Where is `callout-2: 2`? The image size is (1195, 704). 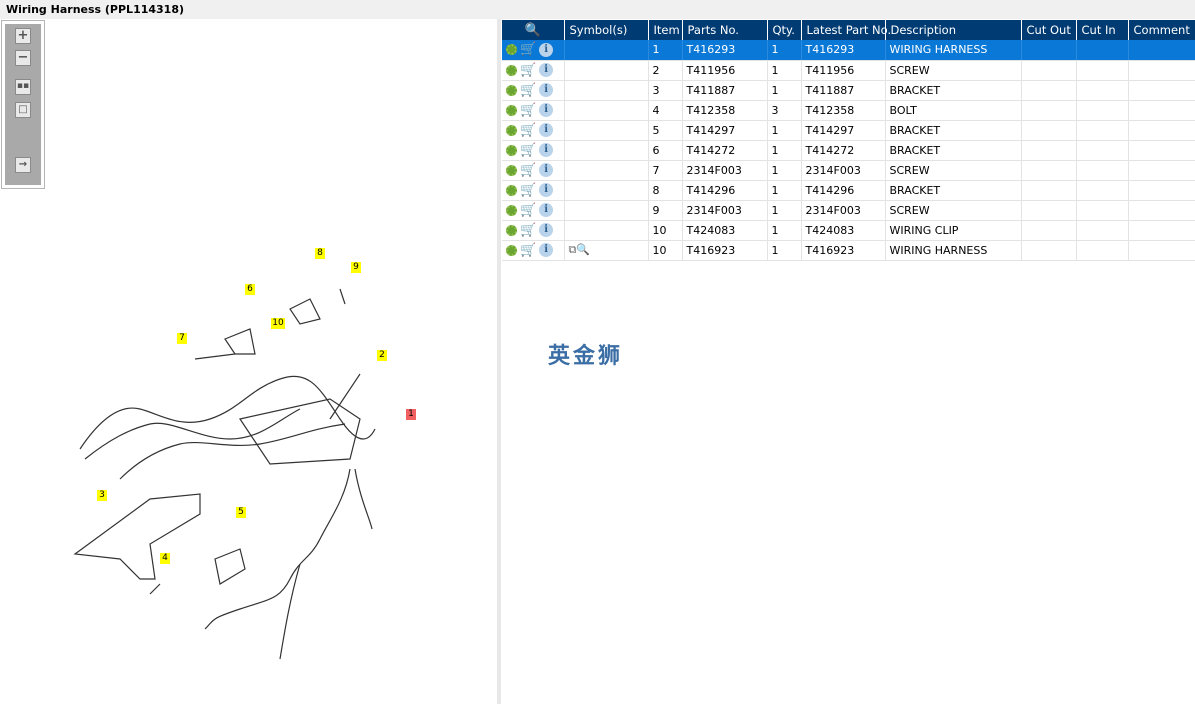 callout-2: 2 is located at coordinates (382, 355).